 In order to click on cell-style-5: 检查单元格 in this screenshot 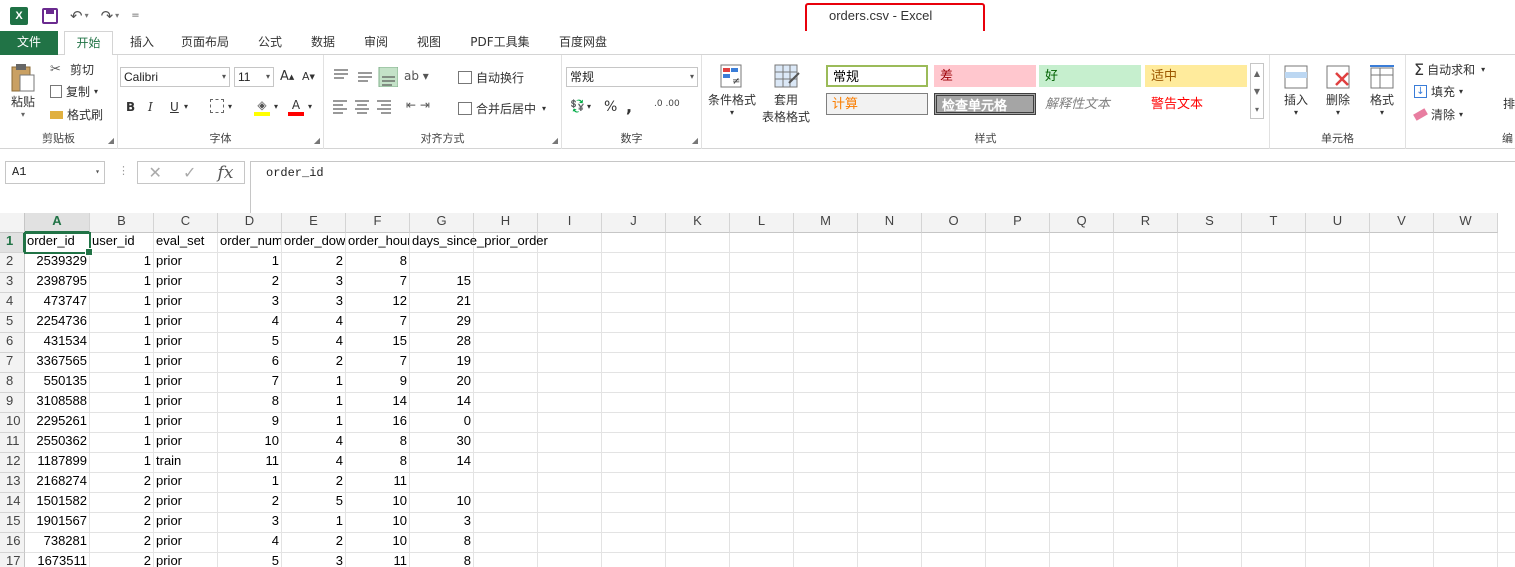, I will do `click(985, 104)`.